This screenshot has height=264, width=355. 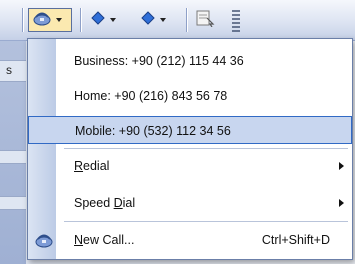 I want to click on menu-item-business-phone: Business: +90 (212) 115 44 36, so click(x=190, y=61).